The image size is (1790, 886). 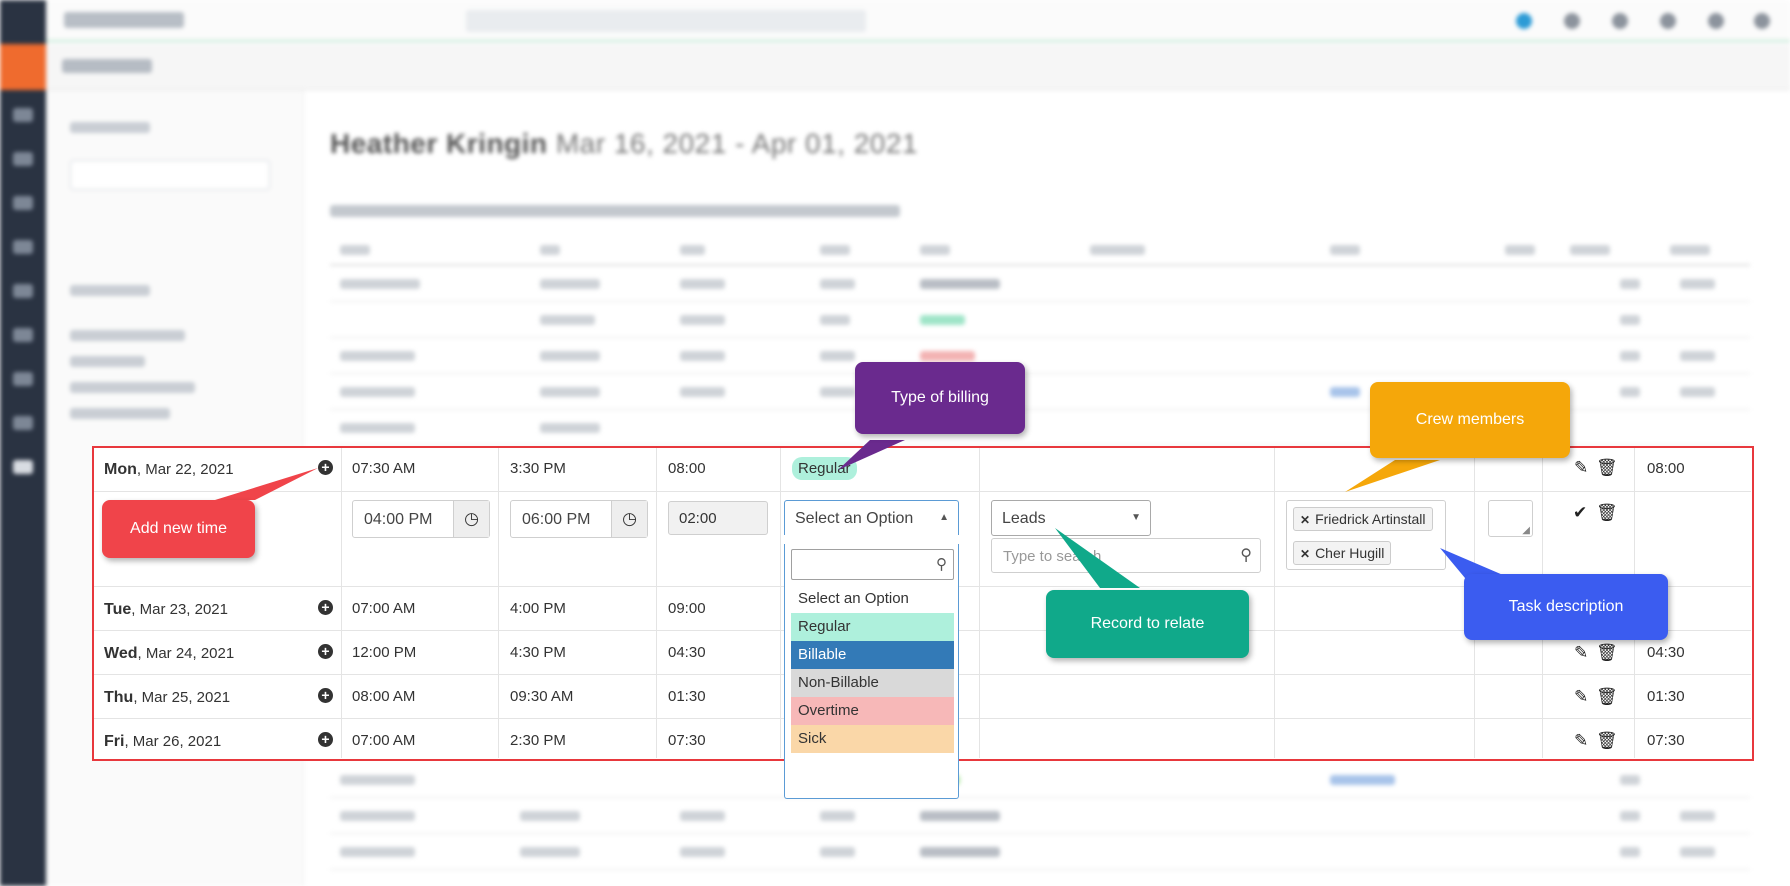 What do you see at coordinates (871, 517) in the screenshot?
I see `billing-type-select: Select an Option ▲` at bounding box center [871, 517].